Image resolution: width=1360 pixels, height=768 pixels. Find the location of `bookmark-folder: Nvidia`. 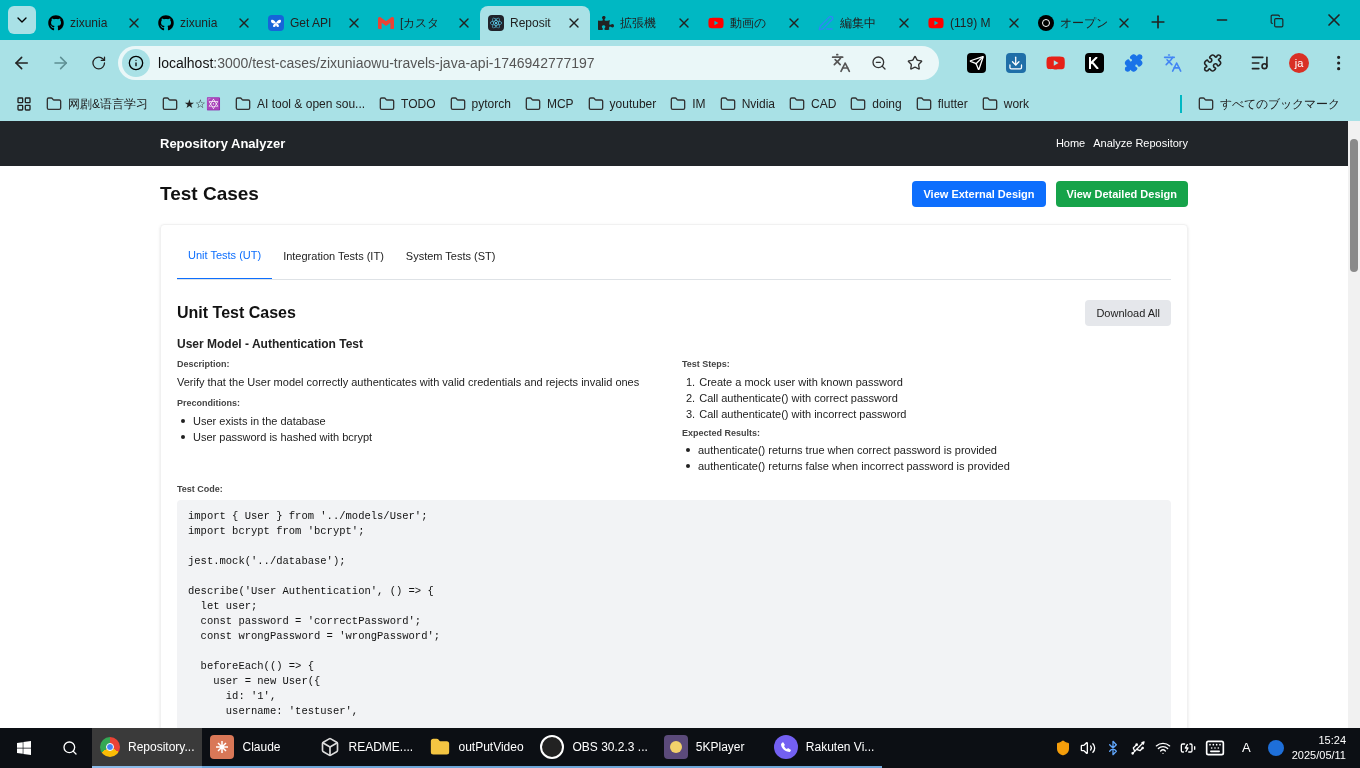

bookmark-folder: Nvidia is located at coordinates (747, 103).